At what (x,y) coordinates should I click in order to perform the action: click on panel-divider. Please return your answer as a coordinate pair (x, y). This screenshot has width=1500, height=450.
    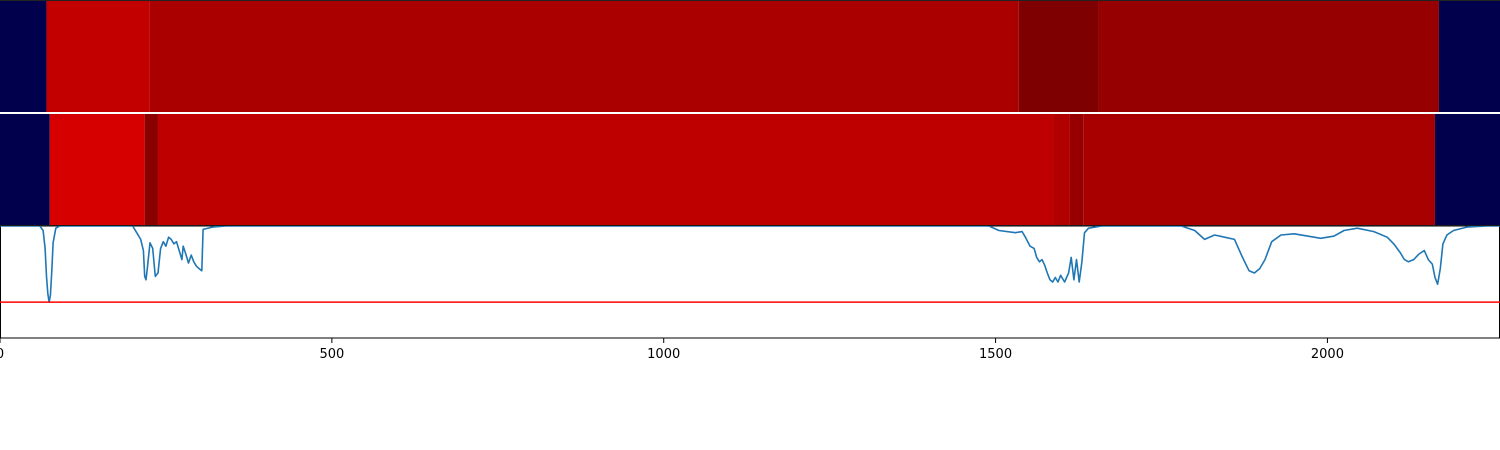
    Looking at the image, I should click on (750, 225).